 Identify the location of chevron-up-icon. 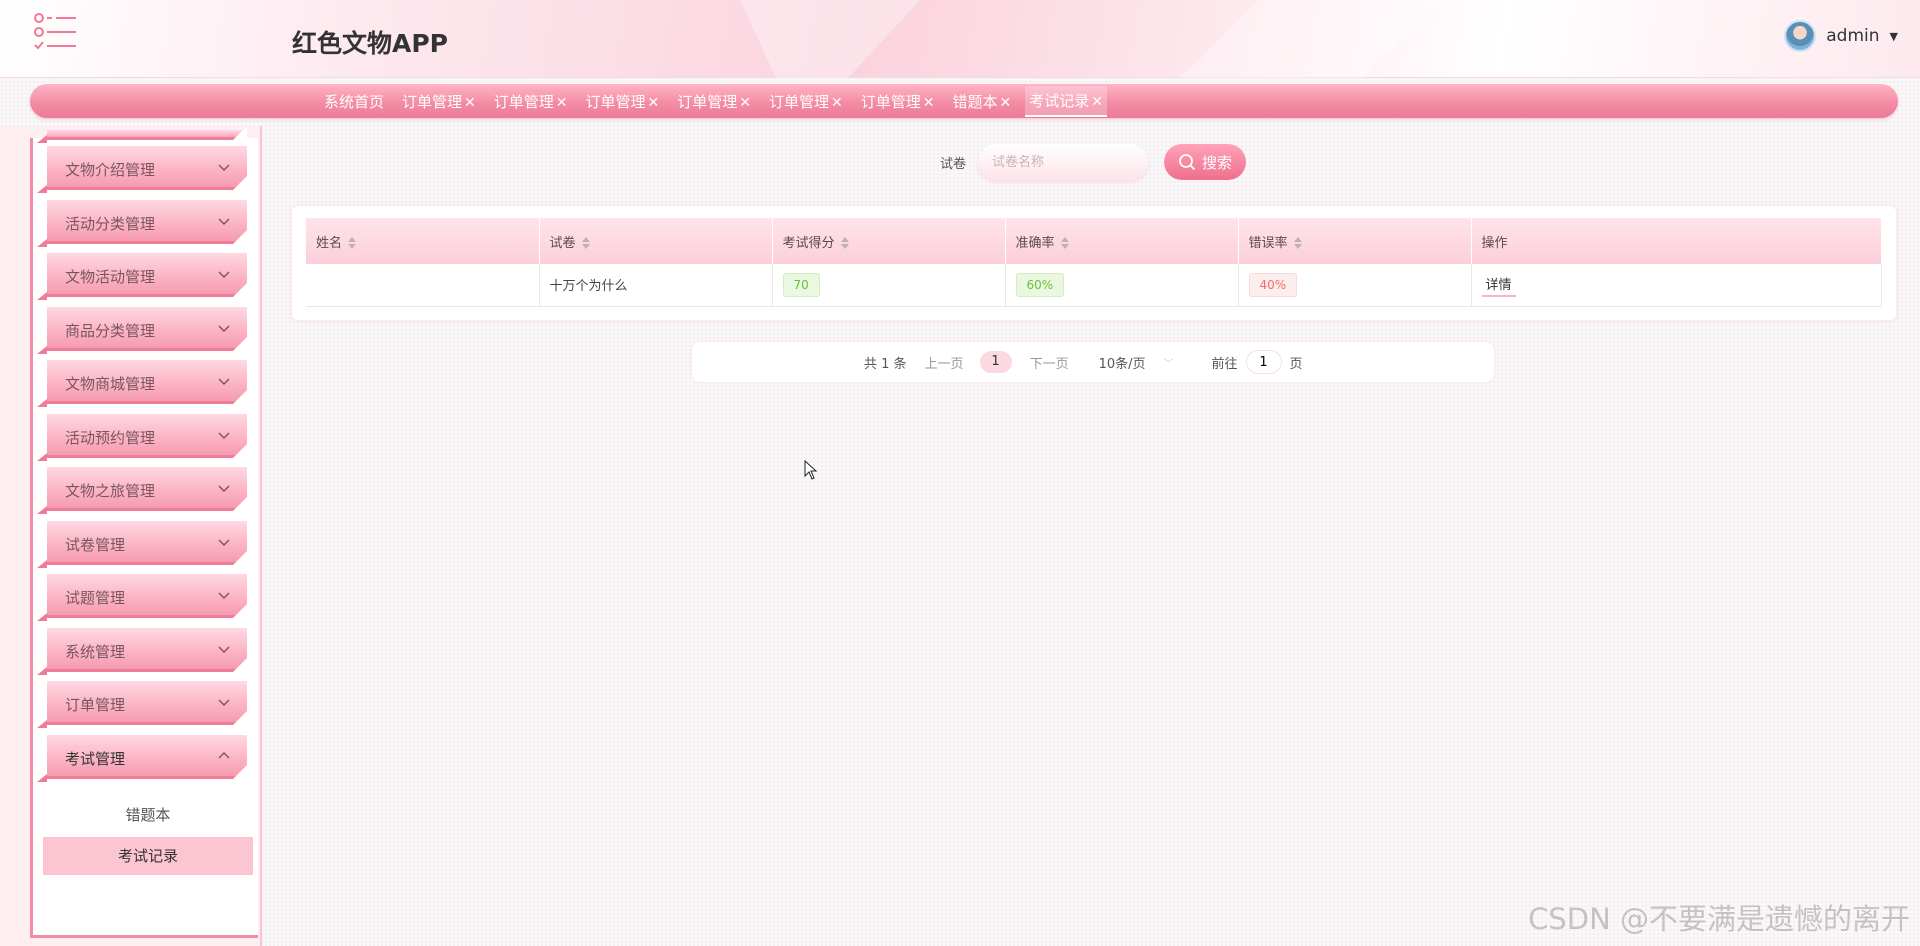
(224, 754).